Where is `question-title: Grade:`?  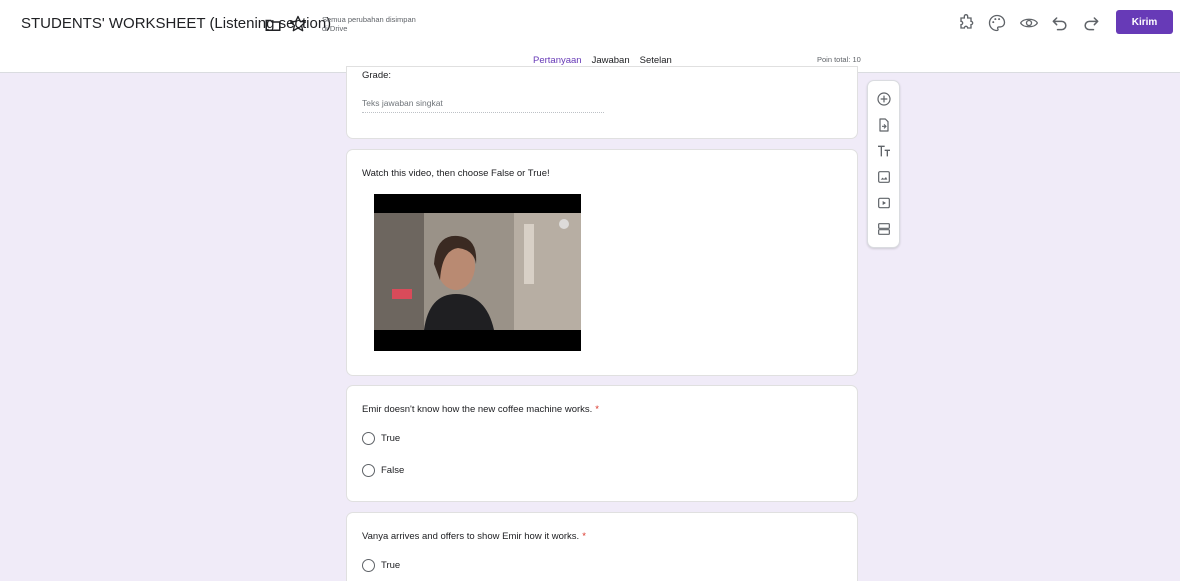 question-title: Grade: is located at coordinates (377, 75).